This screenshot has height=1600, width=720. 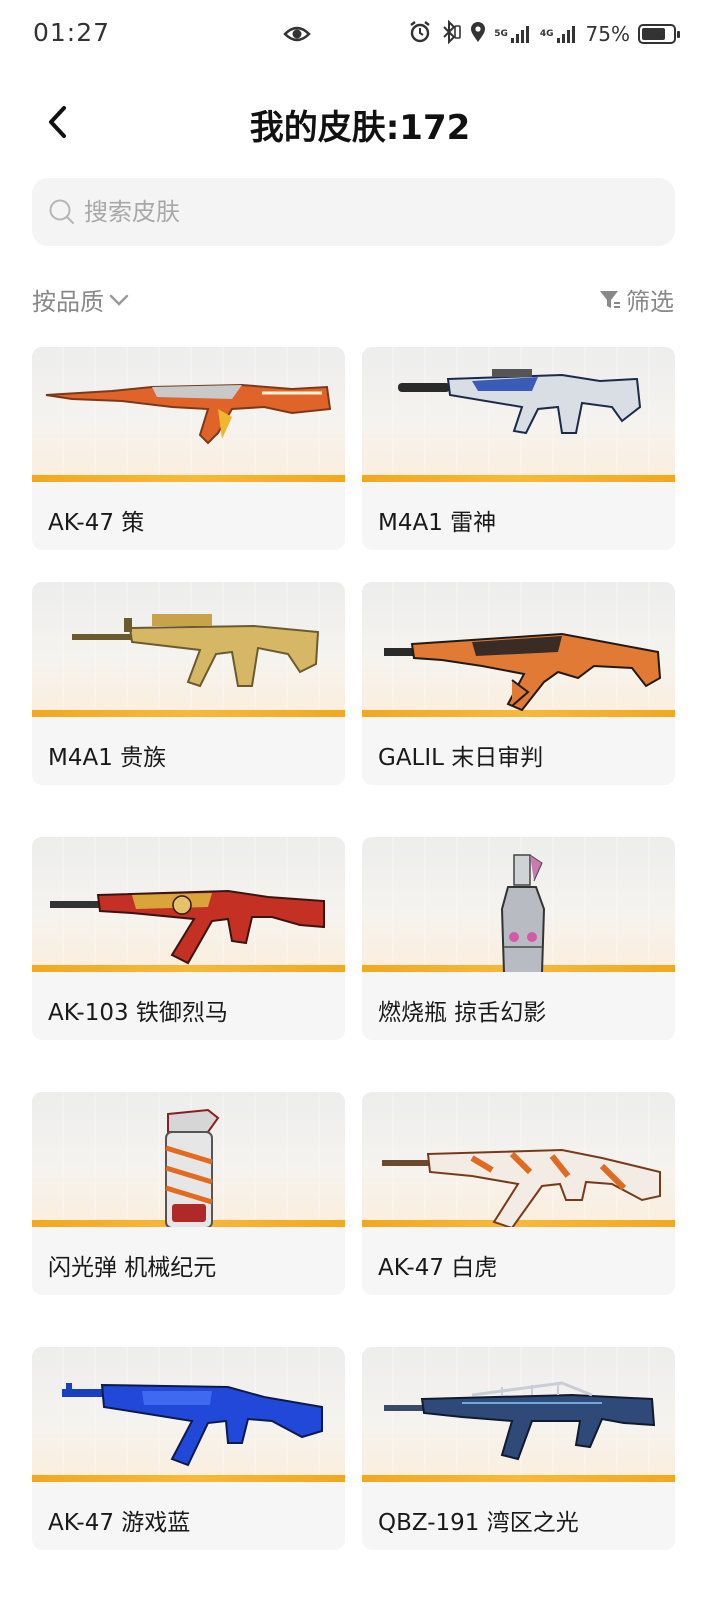 I want to click on rifle-white-tiger-icon, so click(x=521, y=1187).